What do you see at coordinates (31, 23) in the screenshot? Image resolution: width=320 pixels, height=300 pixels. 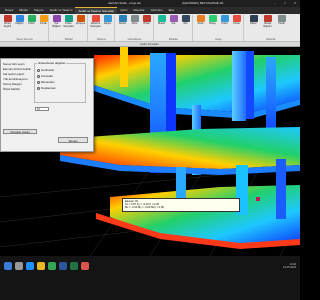 I see `button-label: Kolon` at bounding box center [31, 23].